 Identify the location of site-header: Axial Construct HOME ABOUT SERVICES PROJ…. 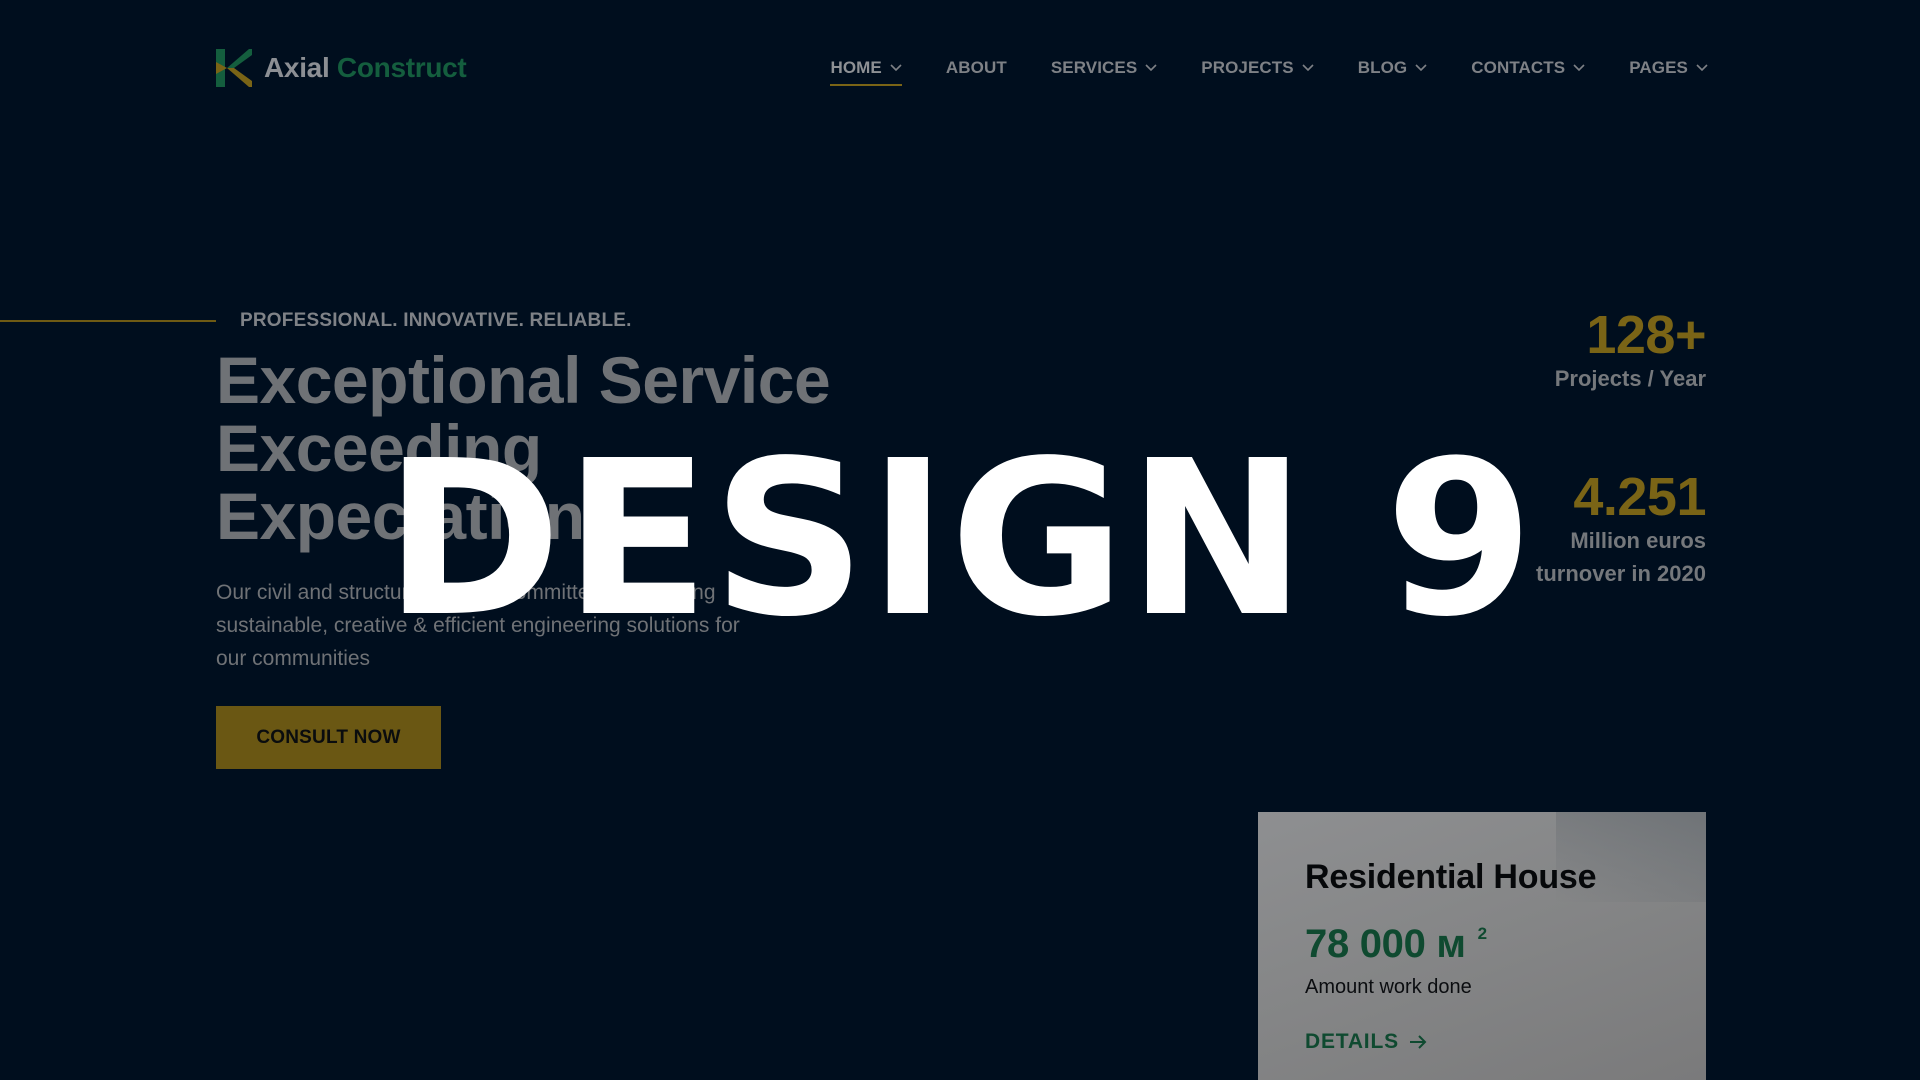
(962, 68).